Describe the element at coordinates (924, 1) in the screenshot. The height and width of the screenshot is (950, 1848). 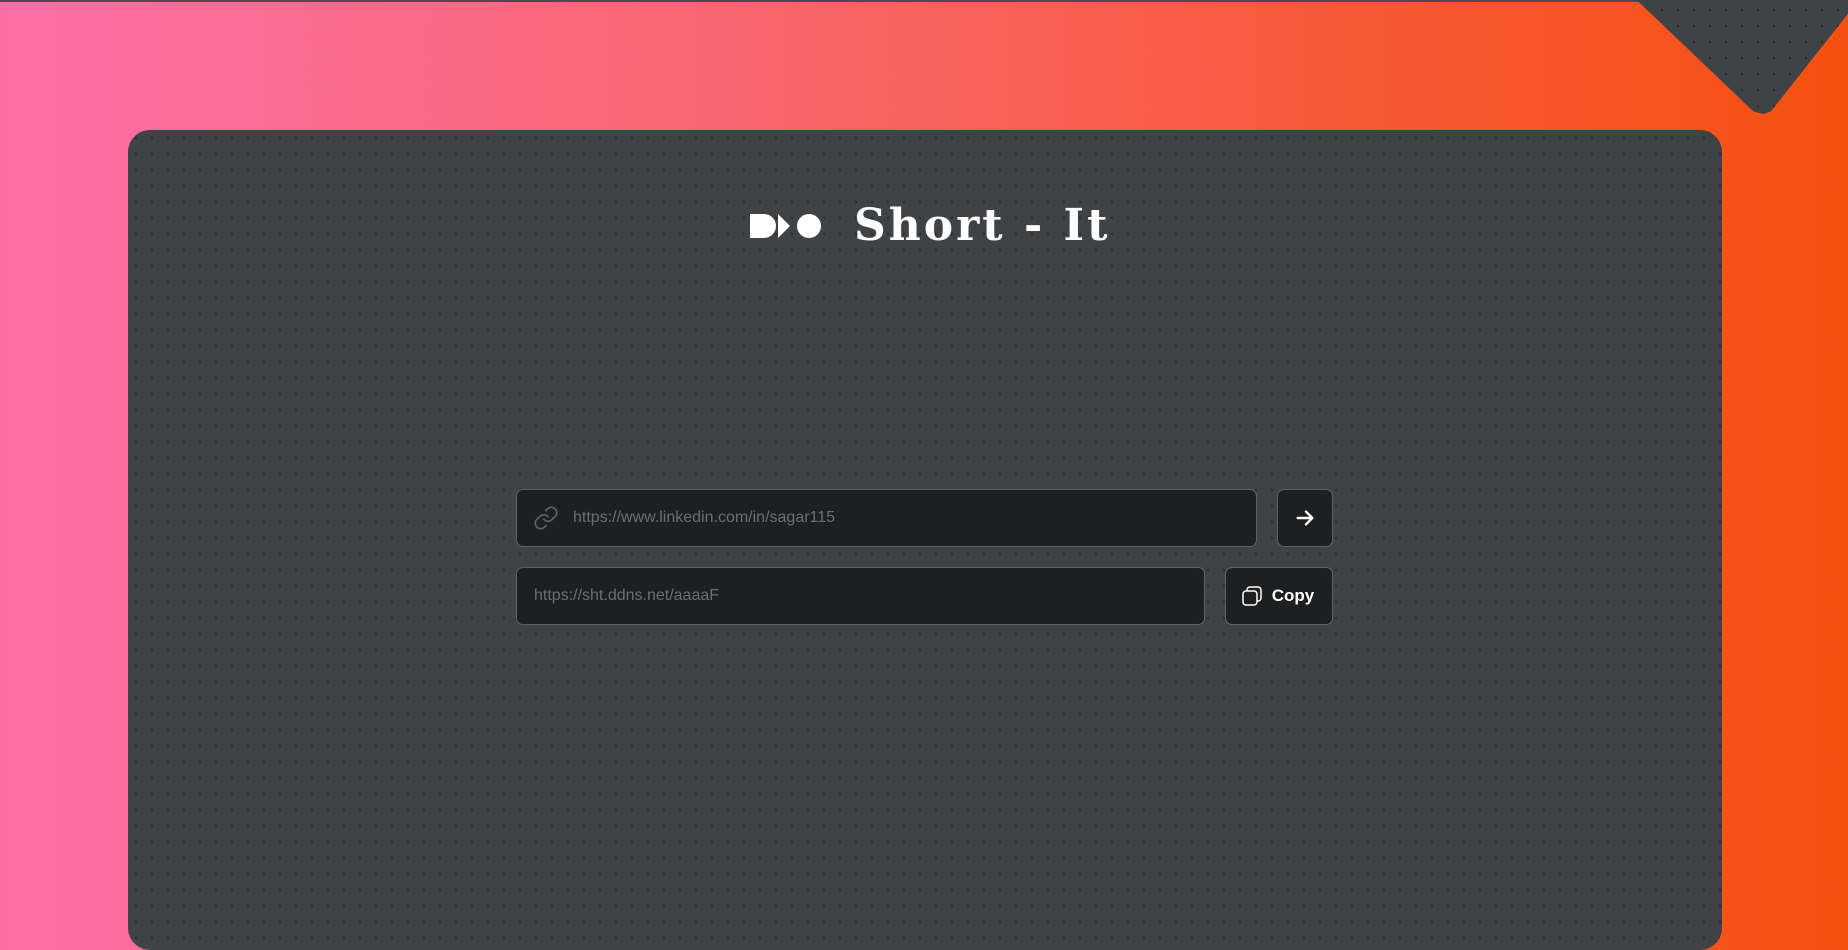
I see `top-border` at that location.